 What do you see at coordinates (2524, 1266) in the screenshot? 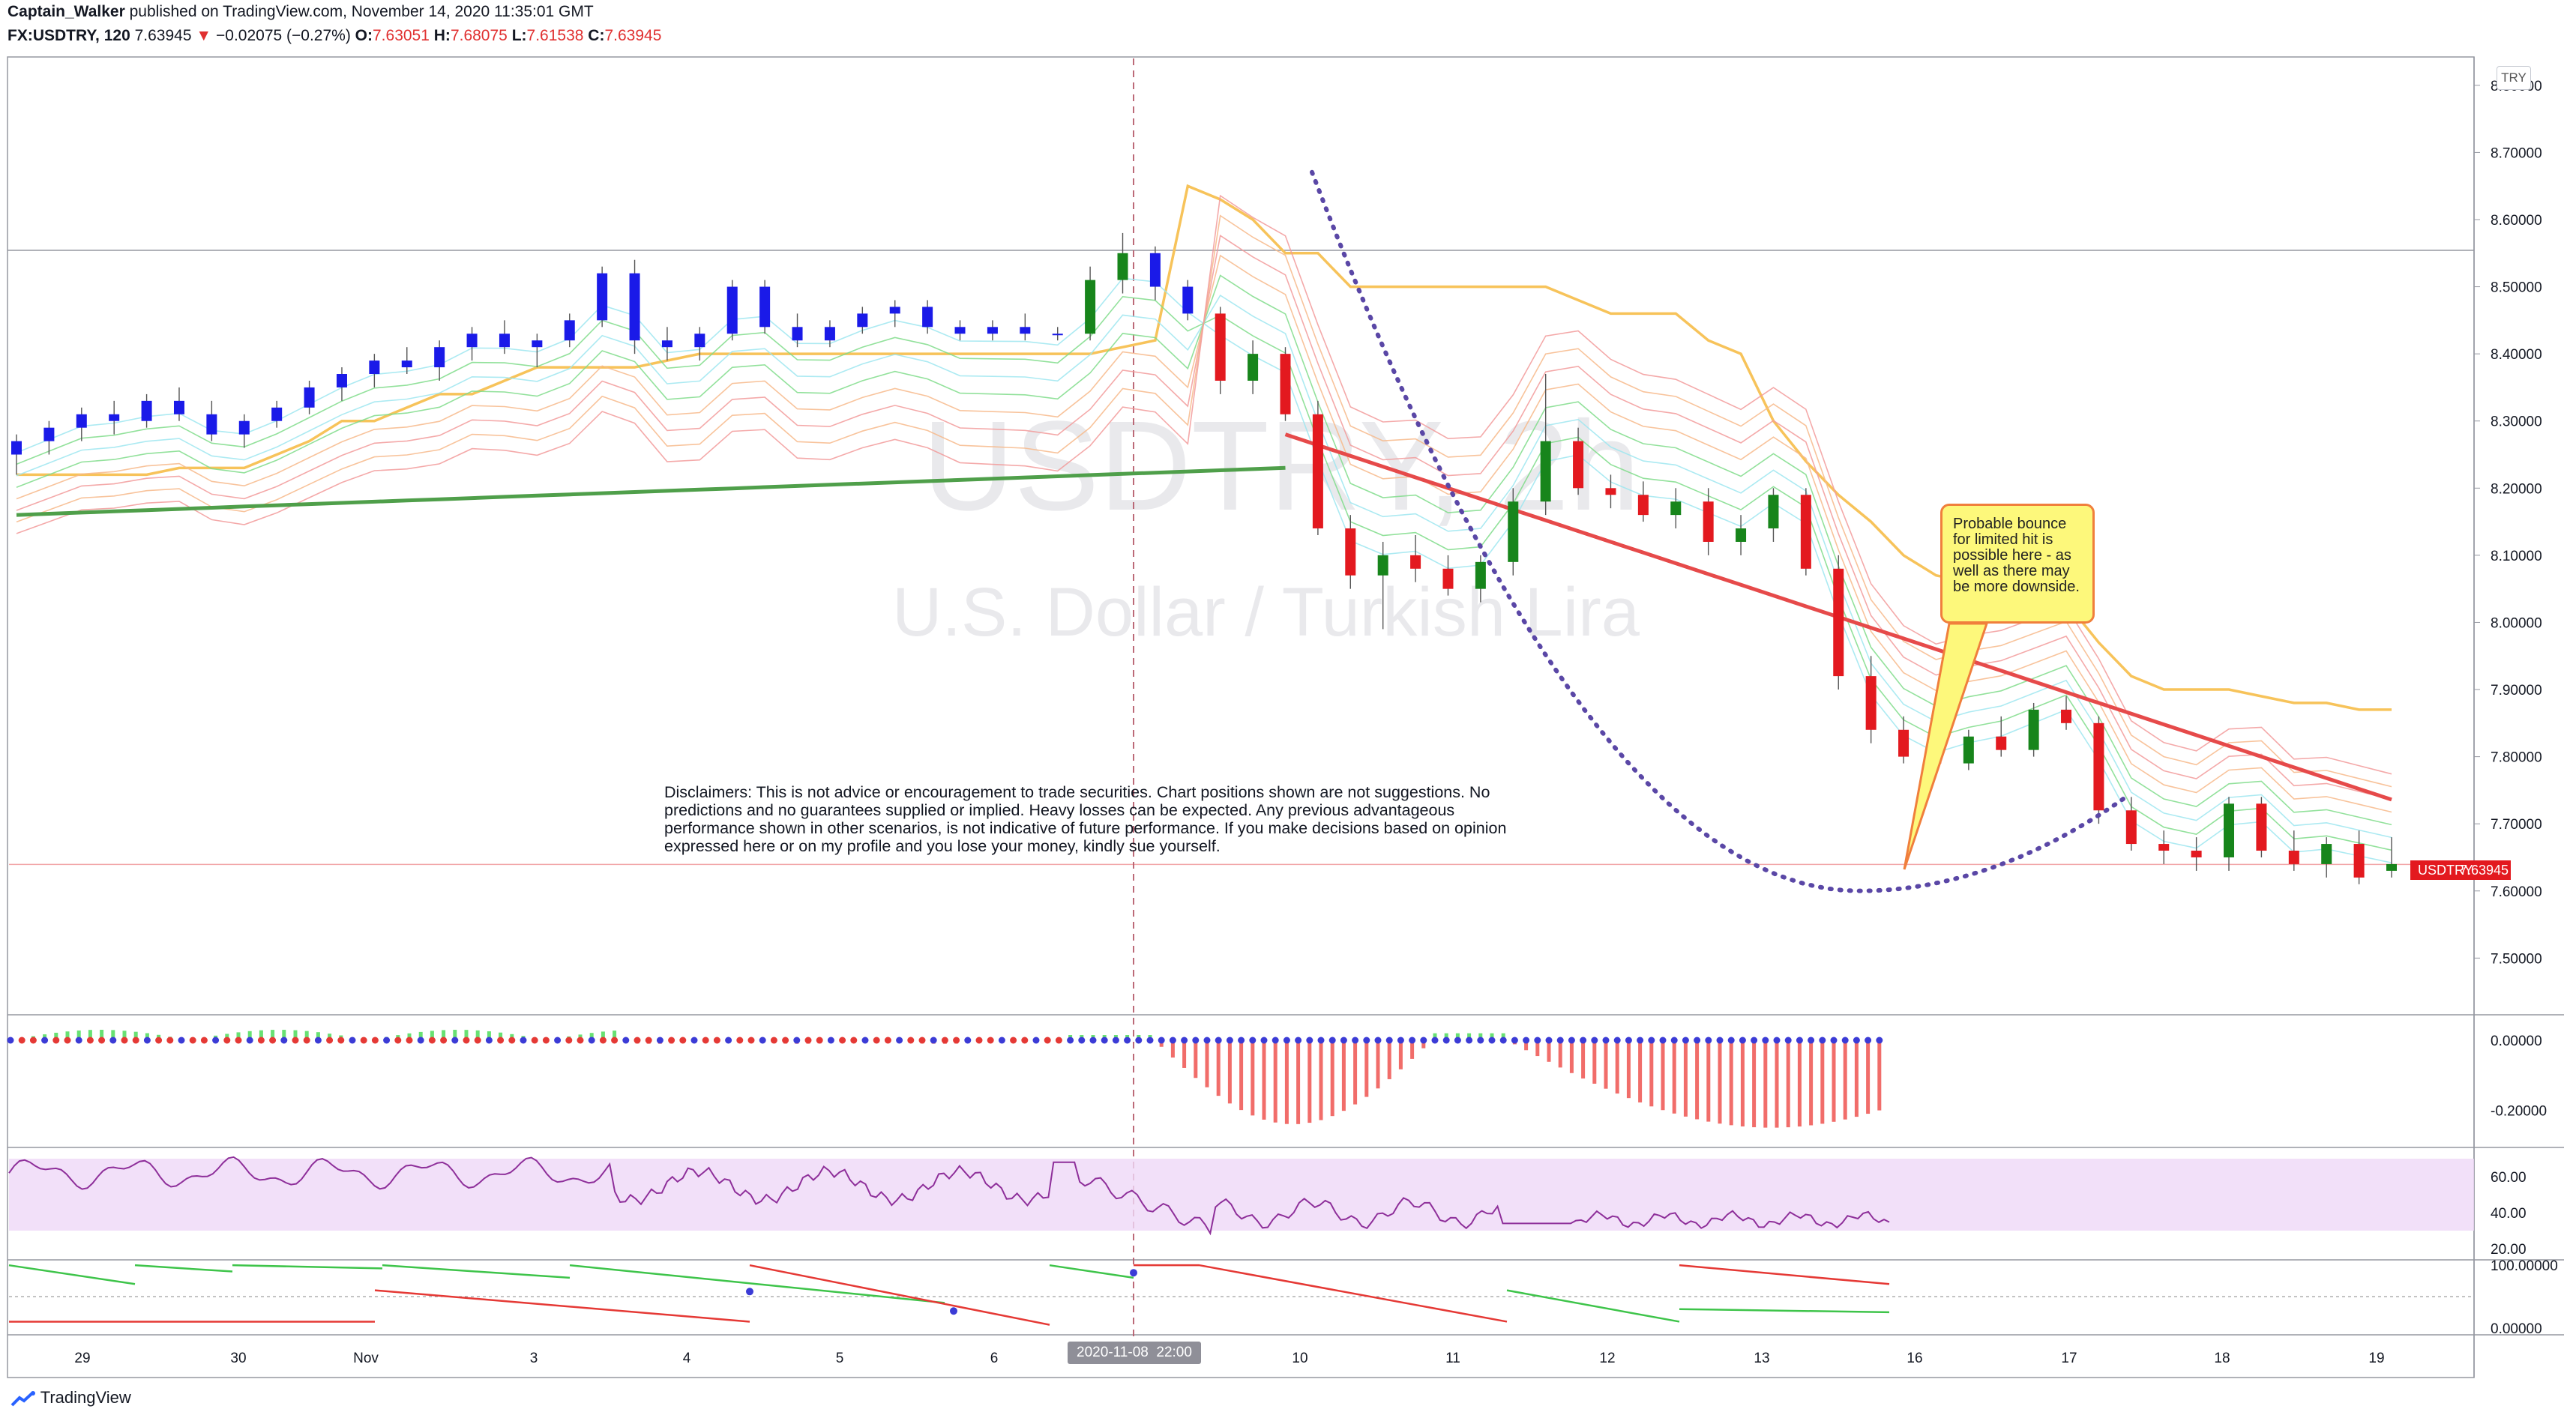
I see `aroon-tick-label: 100.00000` at bounding box center [2524, 1266].